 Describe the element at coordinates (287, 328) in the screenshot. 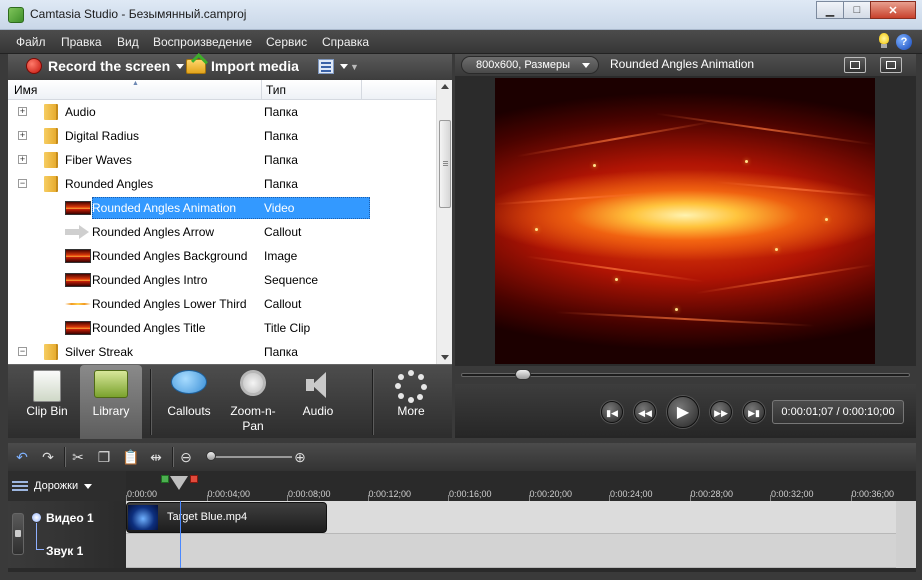

I see `tree-item-type: Title Clip` at that location.